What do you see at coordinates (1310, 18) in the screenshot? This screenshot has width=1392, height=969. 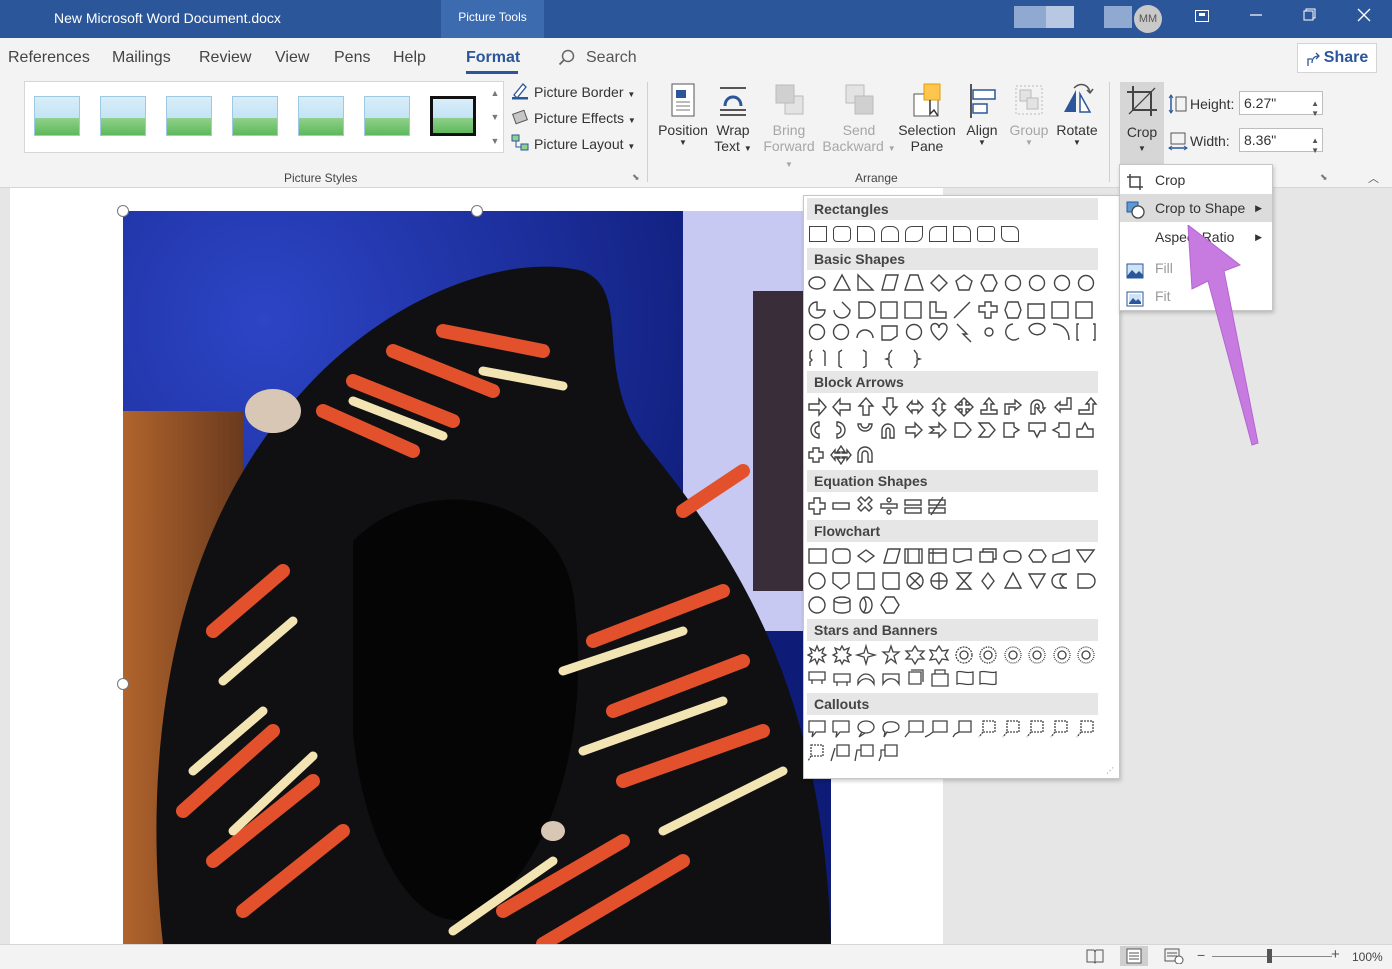 I see `restore-icon` at bounding box center [1310, 18].